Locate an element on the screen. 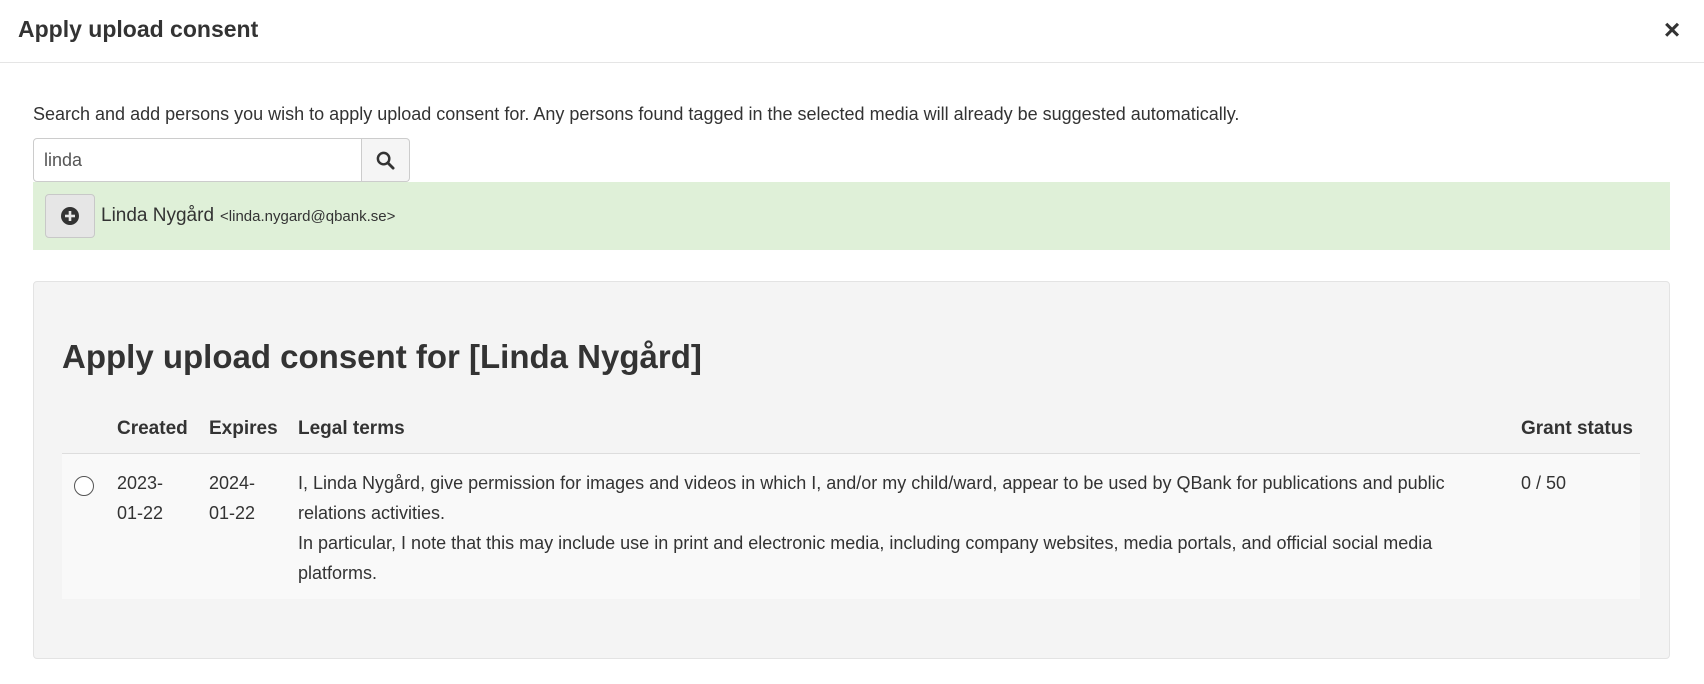 This screenshot has width=1704, height=684. column-grant-status: Grant status is located at coordinates (1577, 428).